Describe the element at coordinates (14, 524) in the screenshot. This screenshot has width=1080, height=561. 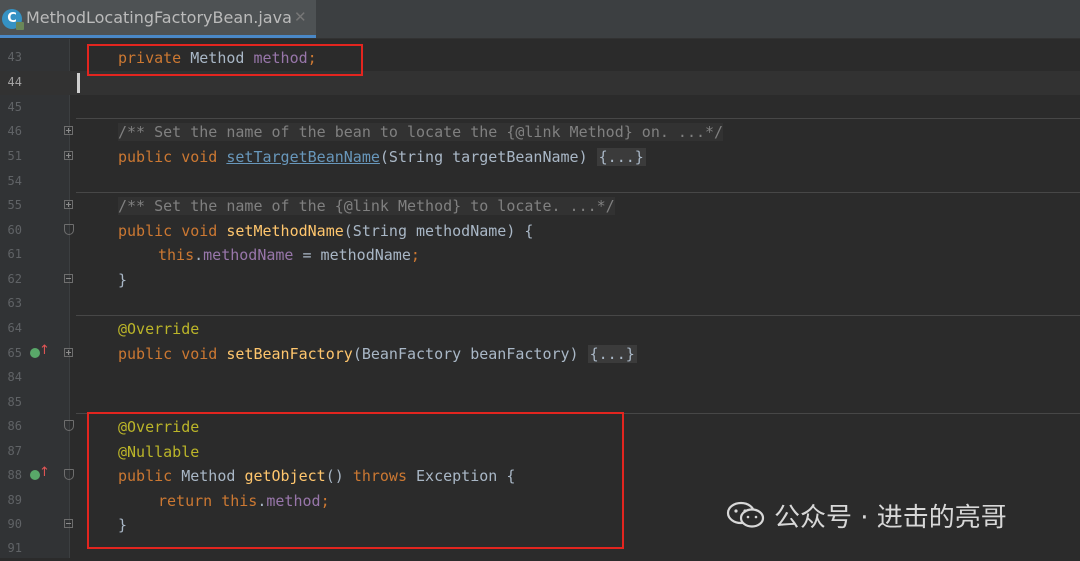
I see `line-number: 90` at that location.